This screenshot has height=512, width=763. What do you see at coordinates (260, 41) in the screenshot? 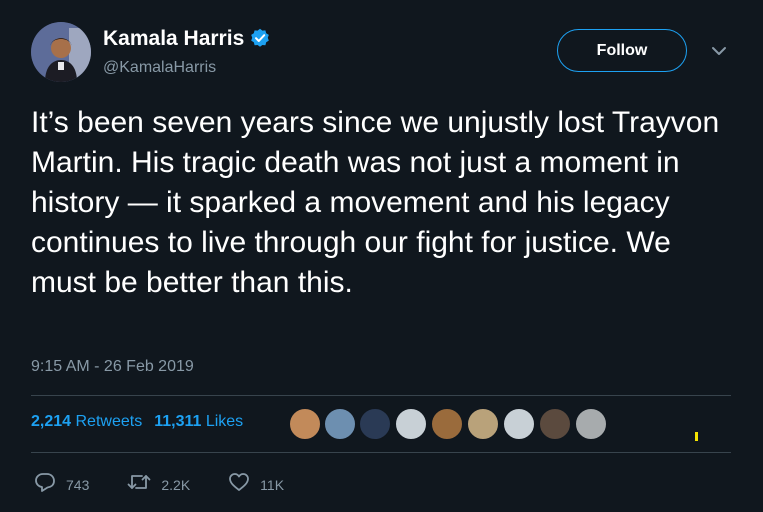
I see `verified-badge-icon` at bounding box center [260, 41].